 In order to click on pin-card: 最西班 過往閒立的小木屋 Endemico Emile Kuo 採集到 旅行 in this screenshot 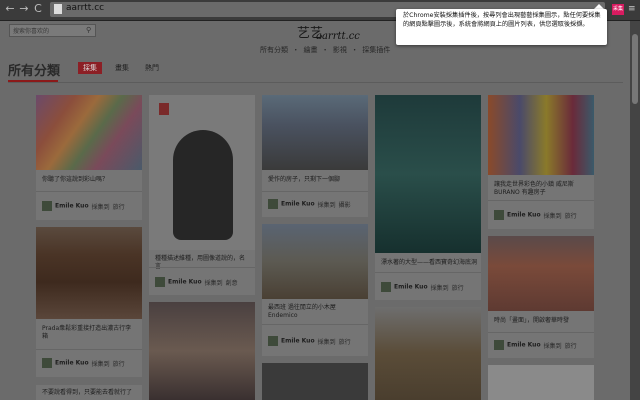, I will do `click(315, 290)`.